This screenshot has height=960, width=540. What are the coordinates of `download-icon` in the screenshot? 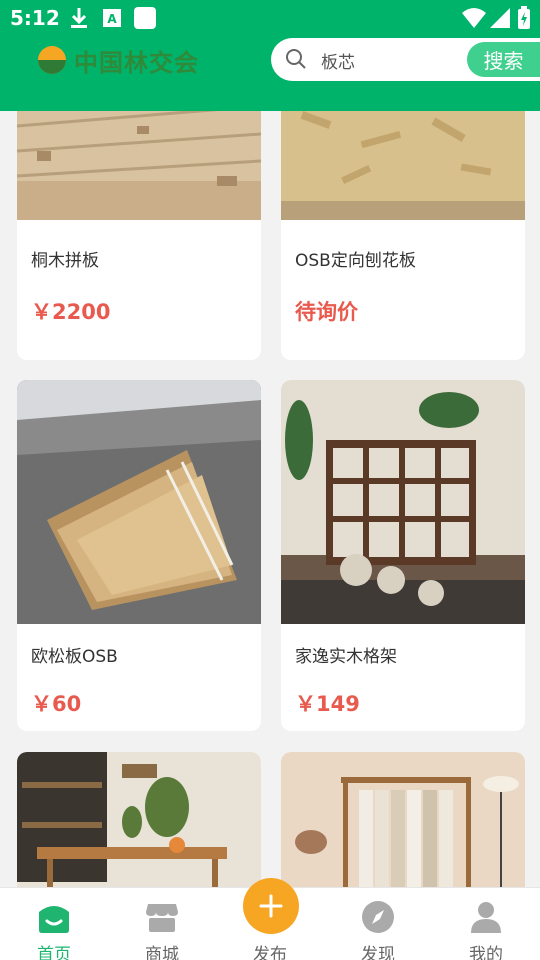 It's located at (79, 18).